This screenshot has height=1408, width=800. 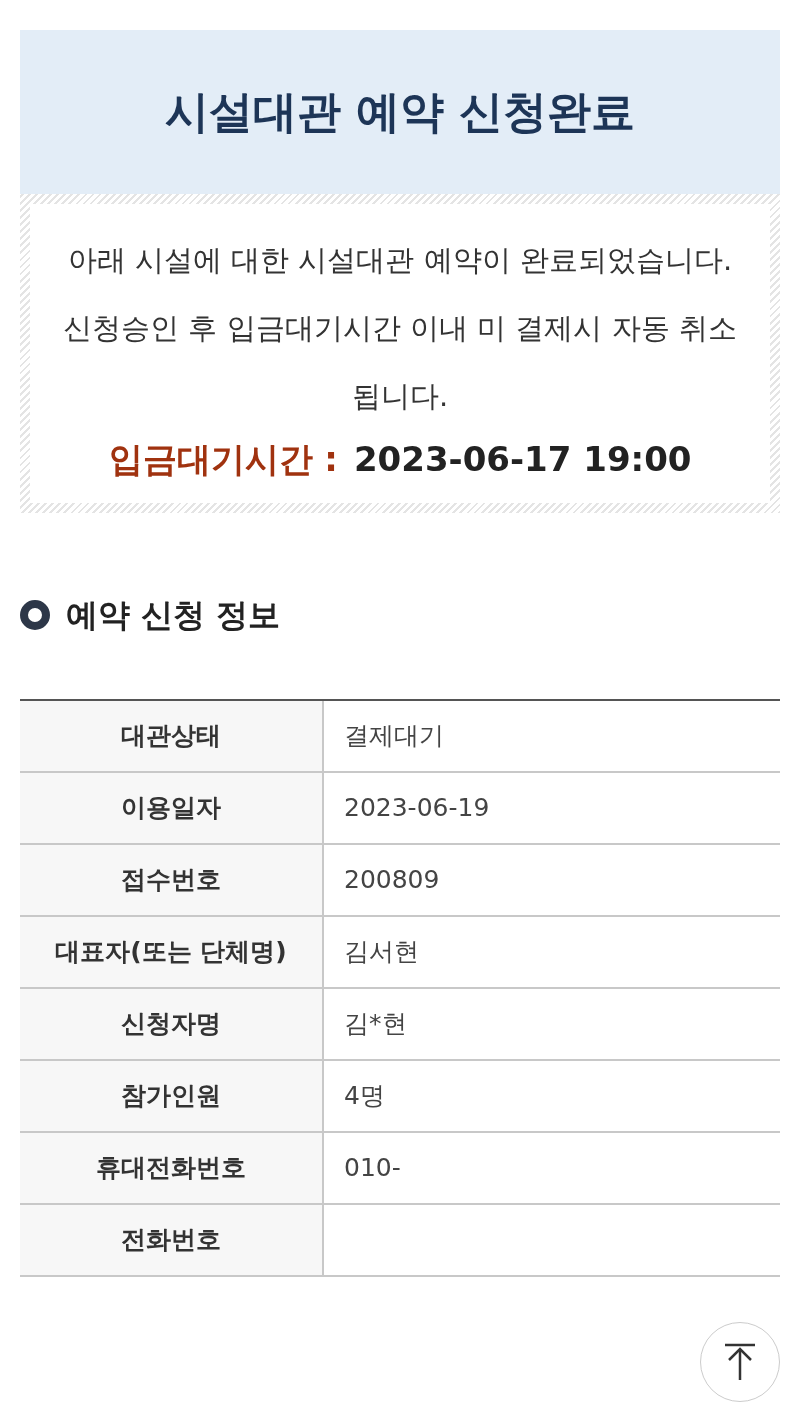 What do you see at coordinates (392, 880) in the screenshot?
I see `row-value: 200809` at bounding box center [392, 880].